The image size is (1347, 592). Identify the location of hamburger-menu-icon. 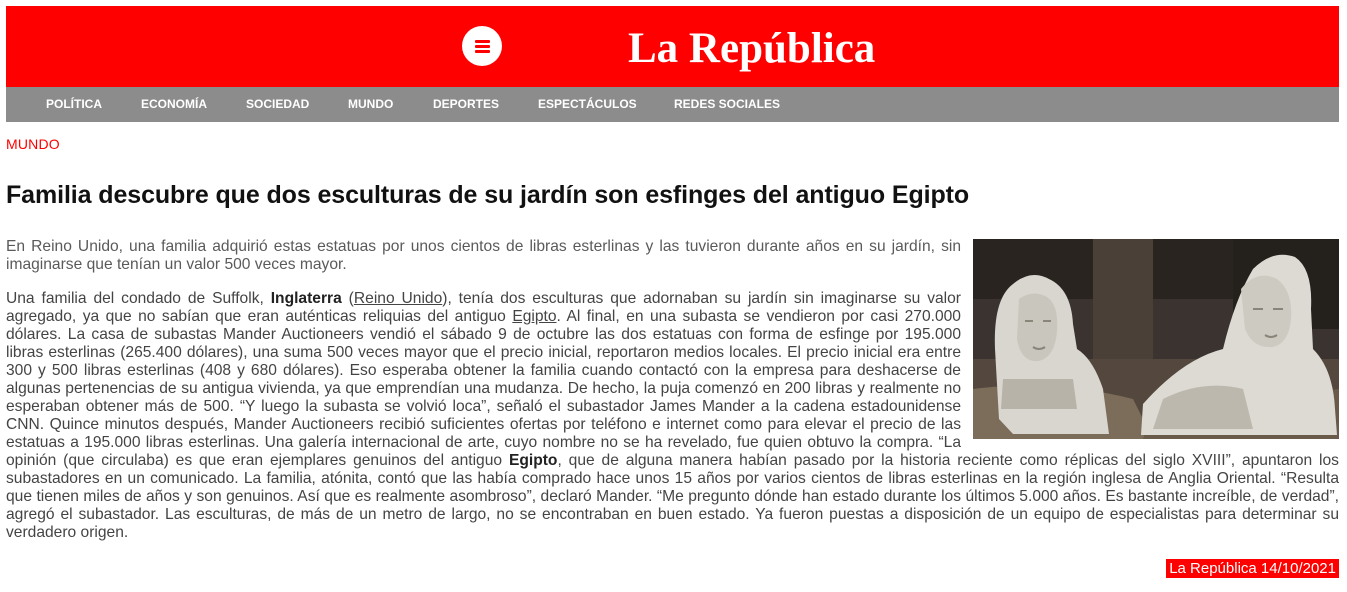
(482, 46).